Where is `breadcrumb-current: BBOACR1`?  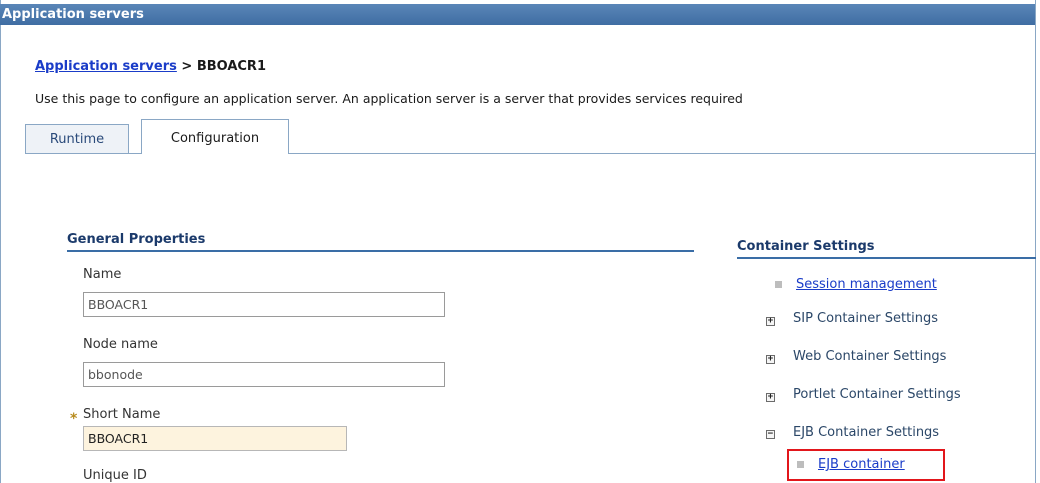 breadcrumb-current: BBOACR1 is located at coordinates (231, 66).